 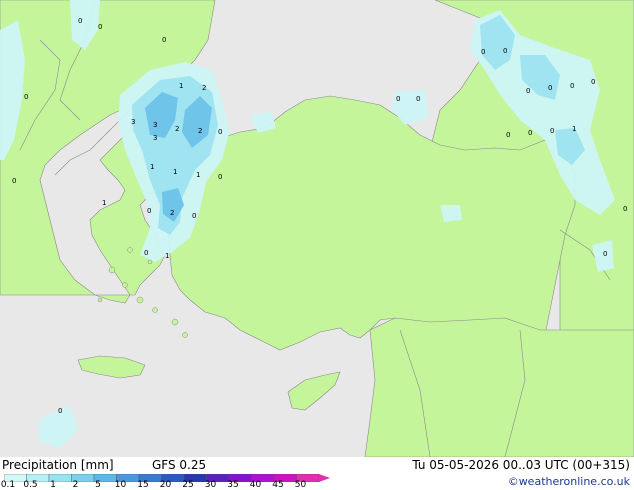 I want to click on scale-tick-label: 30, so click(x=210, y=485).